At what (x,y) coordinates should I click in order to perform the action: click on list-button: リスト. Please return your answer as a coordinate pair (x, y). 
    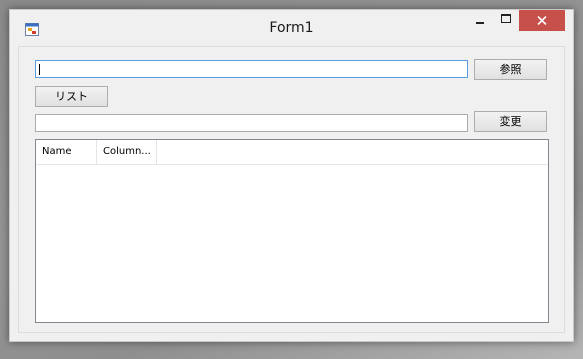
    Looking at the image, I should click on (71, 96).